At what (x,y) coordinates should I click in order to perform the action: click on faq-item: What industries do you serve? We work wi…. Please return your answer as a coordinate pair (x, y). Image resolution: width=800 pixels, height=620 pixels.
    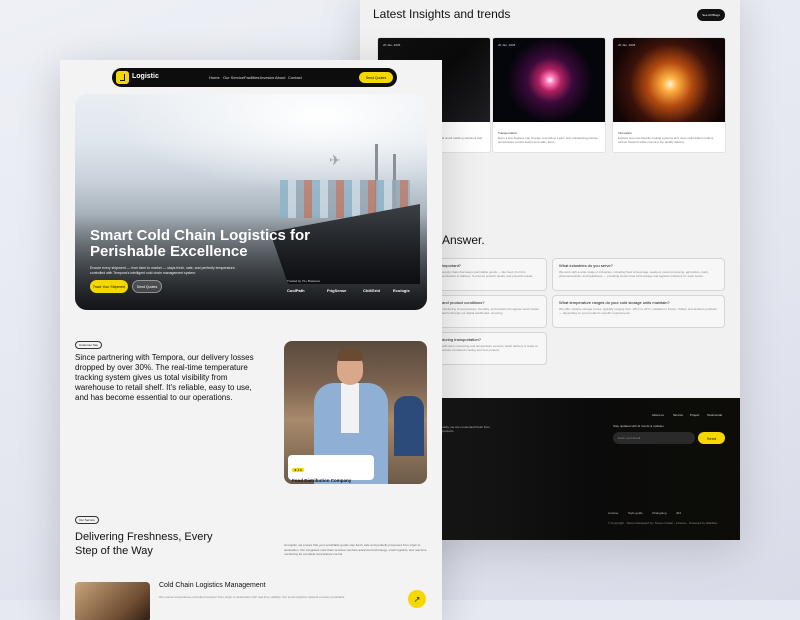
    Looking at the image, I should click on (638, 274).